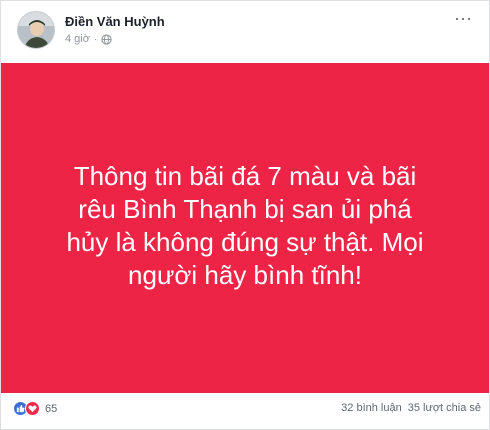  I want to click on avatar-image, so click(36, 30).